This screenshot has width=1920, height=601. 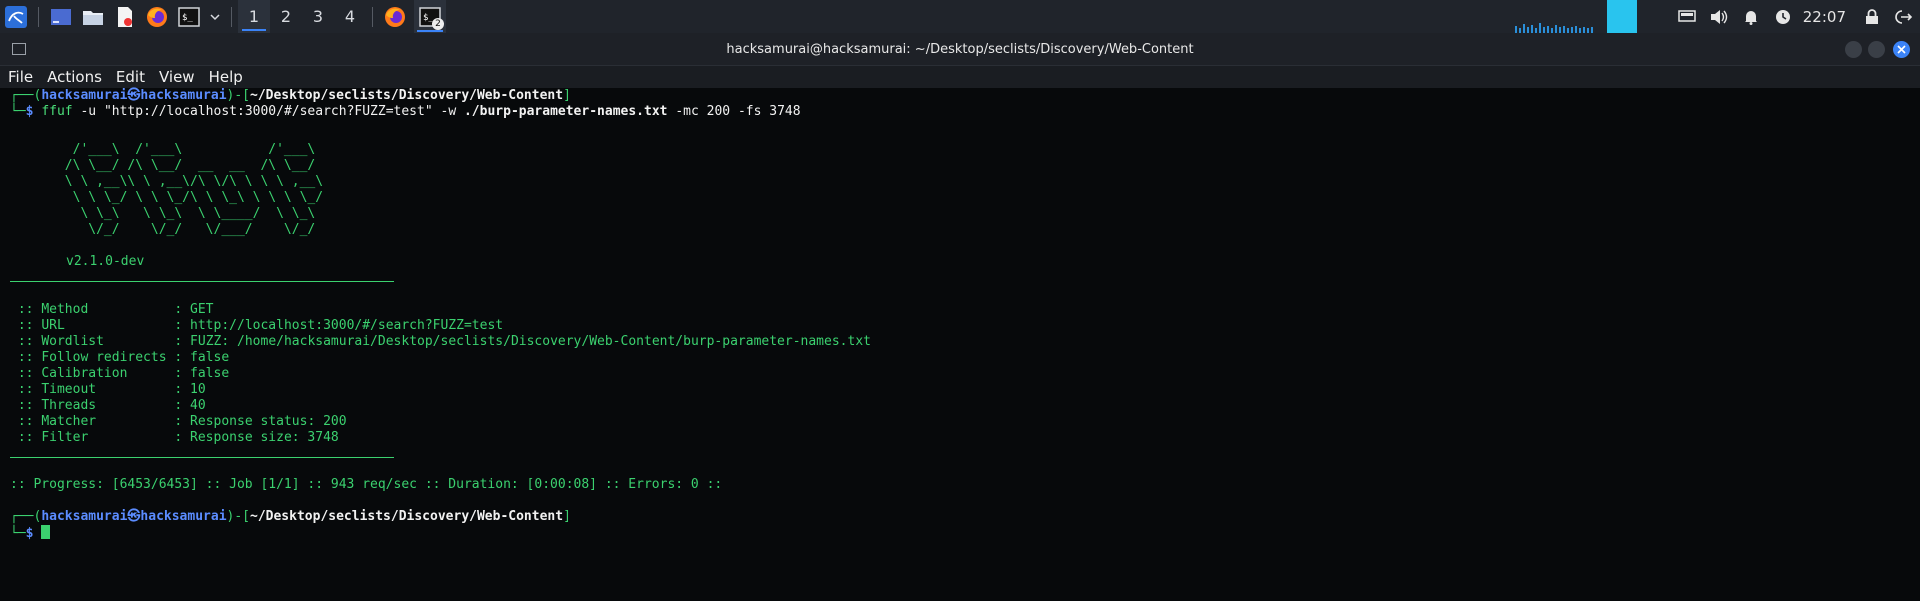 I want to click on taskbar: $_ 1 2 3 4 $_ 2 22:07, so click(x=960, y=16).